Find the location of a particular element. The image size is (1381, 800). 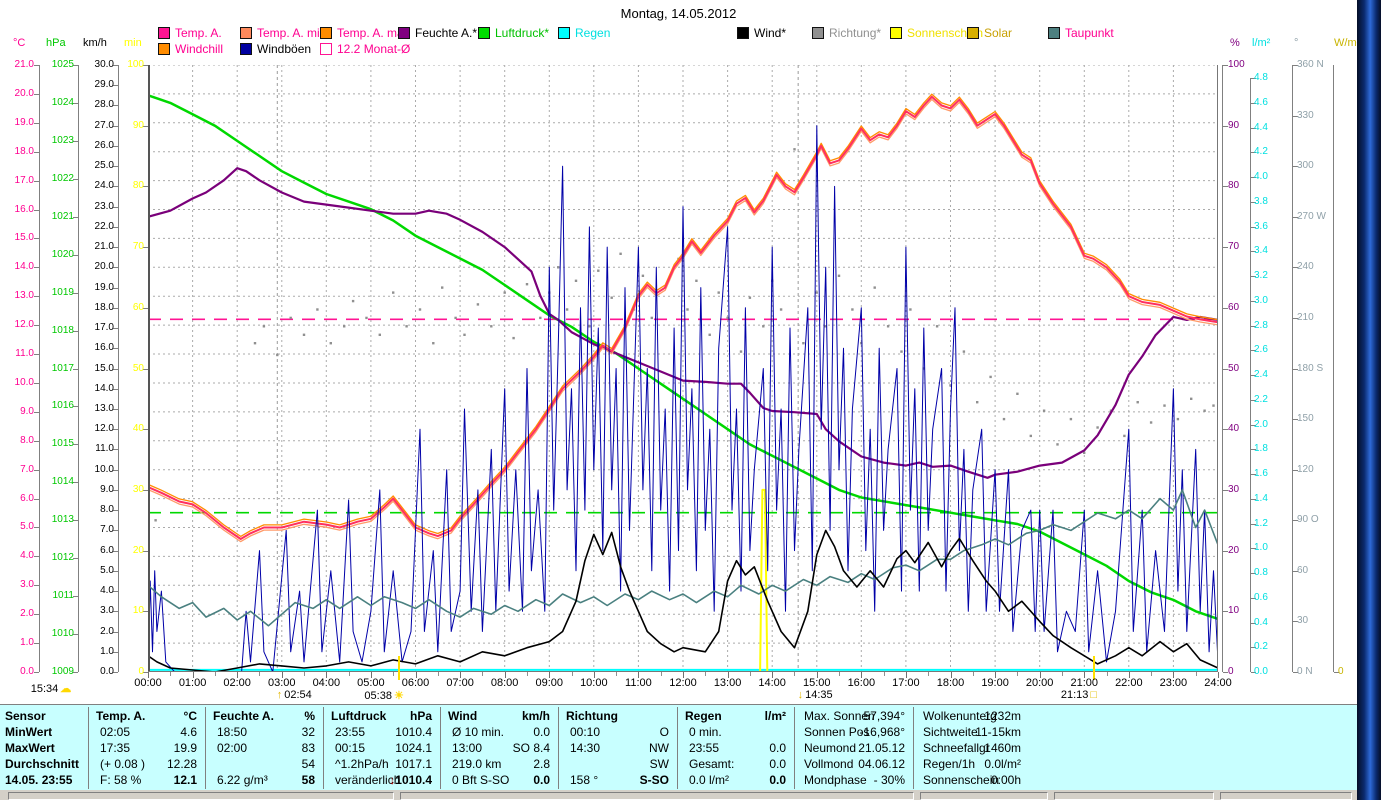

axis-event-14-35: ↓ 14:35 is located at coordinates (814, 695).